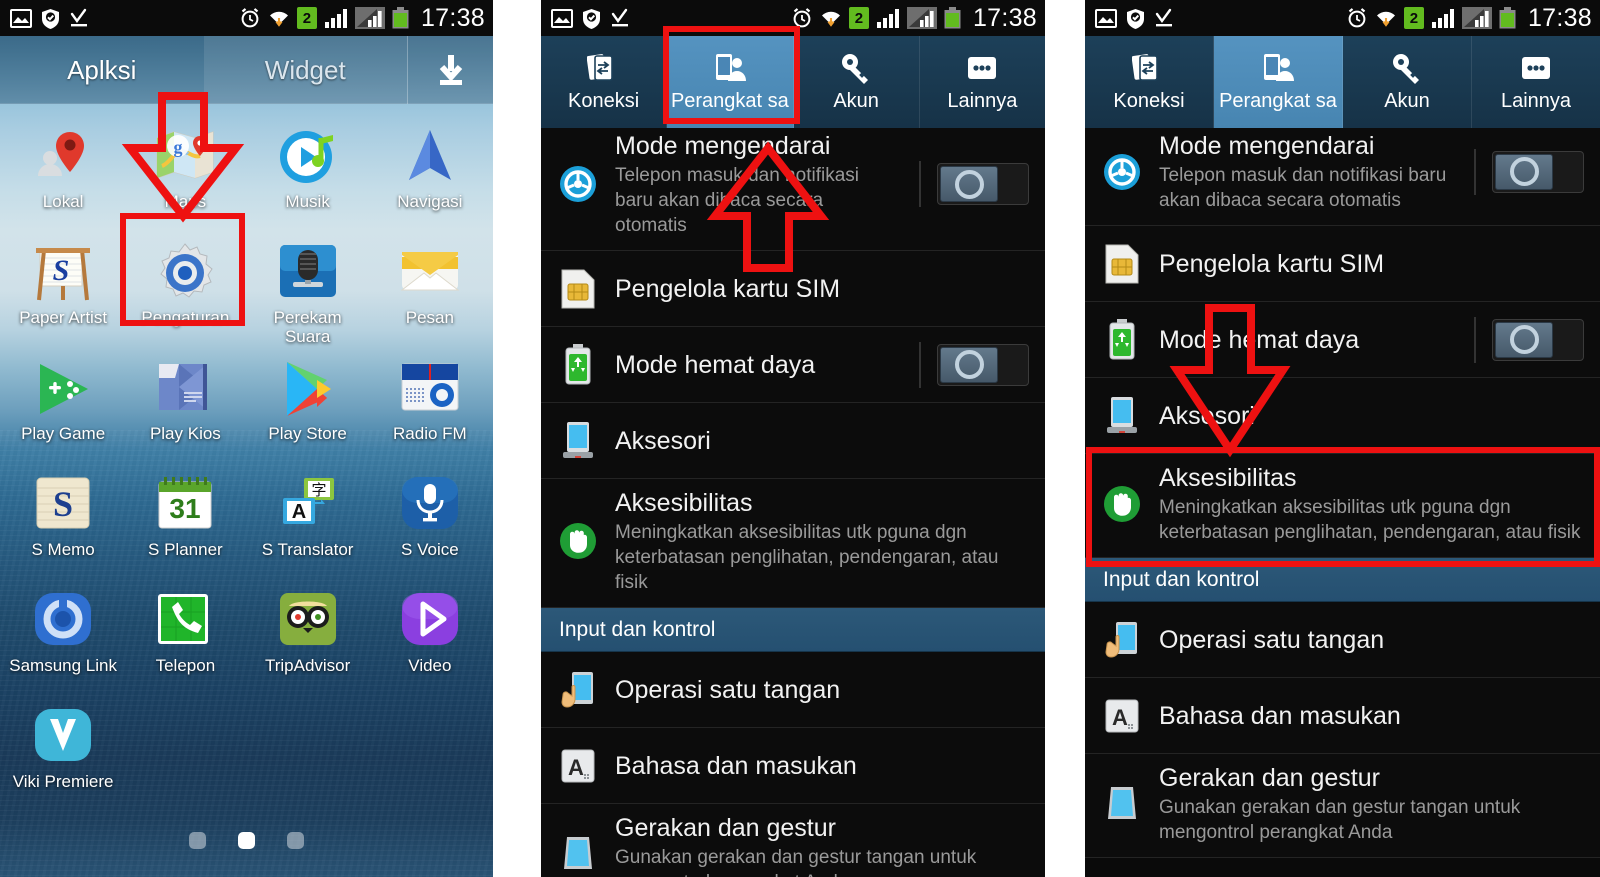 The image size is (1600, 877). What do you see at coordinates (430, 176) in the screenshot?
I see `app-item: Navigasi` at bounding box center [430, 176].